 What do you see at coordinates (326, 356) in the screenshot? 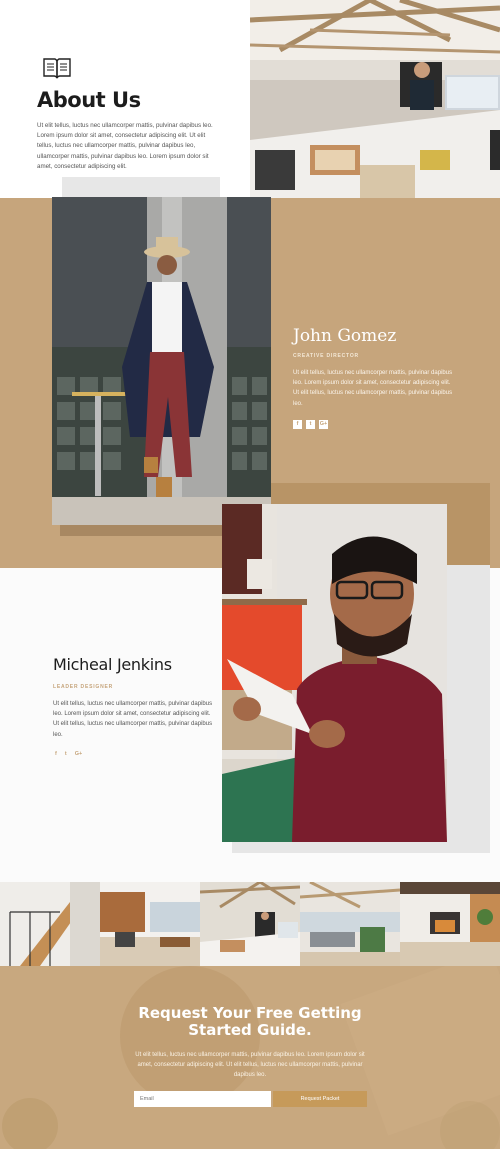
I see `member-role: CREATIVE DIRECTOR` at bounding box center [326, 356].